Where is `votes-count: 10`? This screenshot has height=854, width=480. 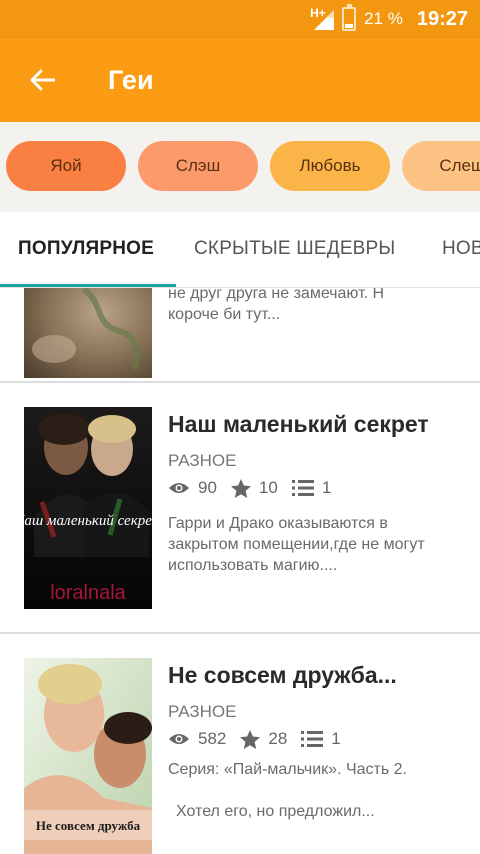
votes-count: 10 is located at coordinates (268, 487).